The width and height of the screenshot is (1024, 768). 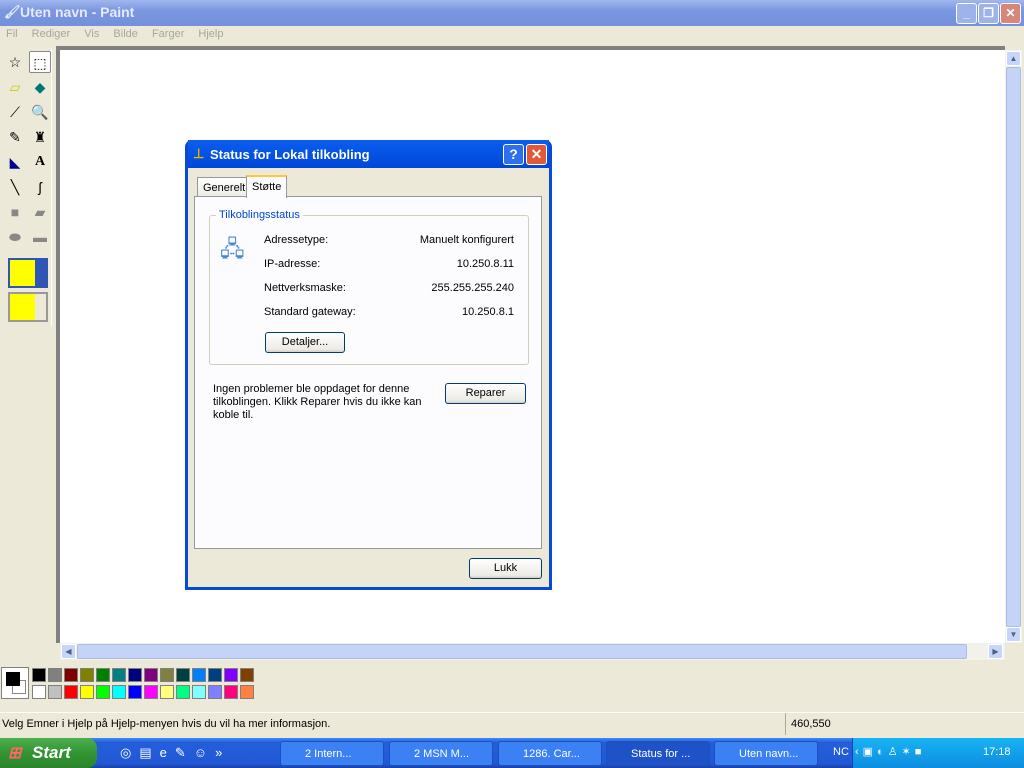 What do you see at coordinates (68, 651) in the screenshot?
I see `scroll-left-icon: ◀` at bounding box center [68, 651].